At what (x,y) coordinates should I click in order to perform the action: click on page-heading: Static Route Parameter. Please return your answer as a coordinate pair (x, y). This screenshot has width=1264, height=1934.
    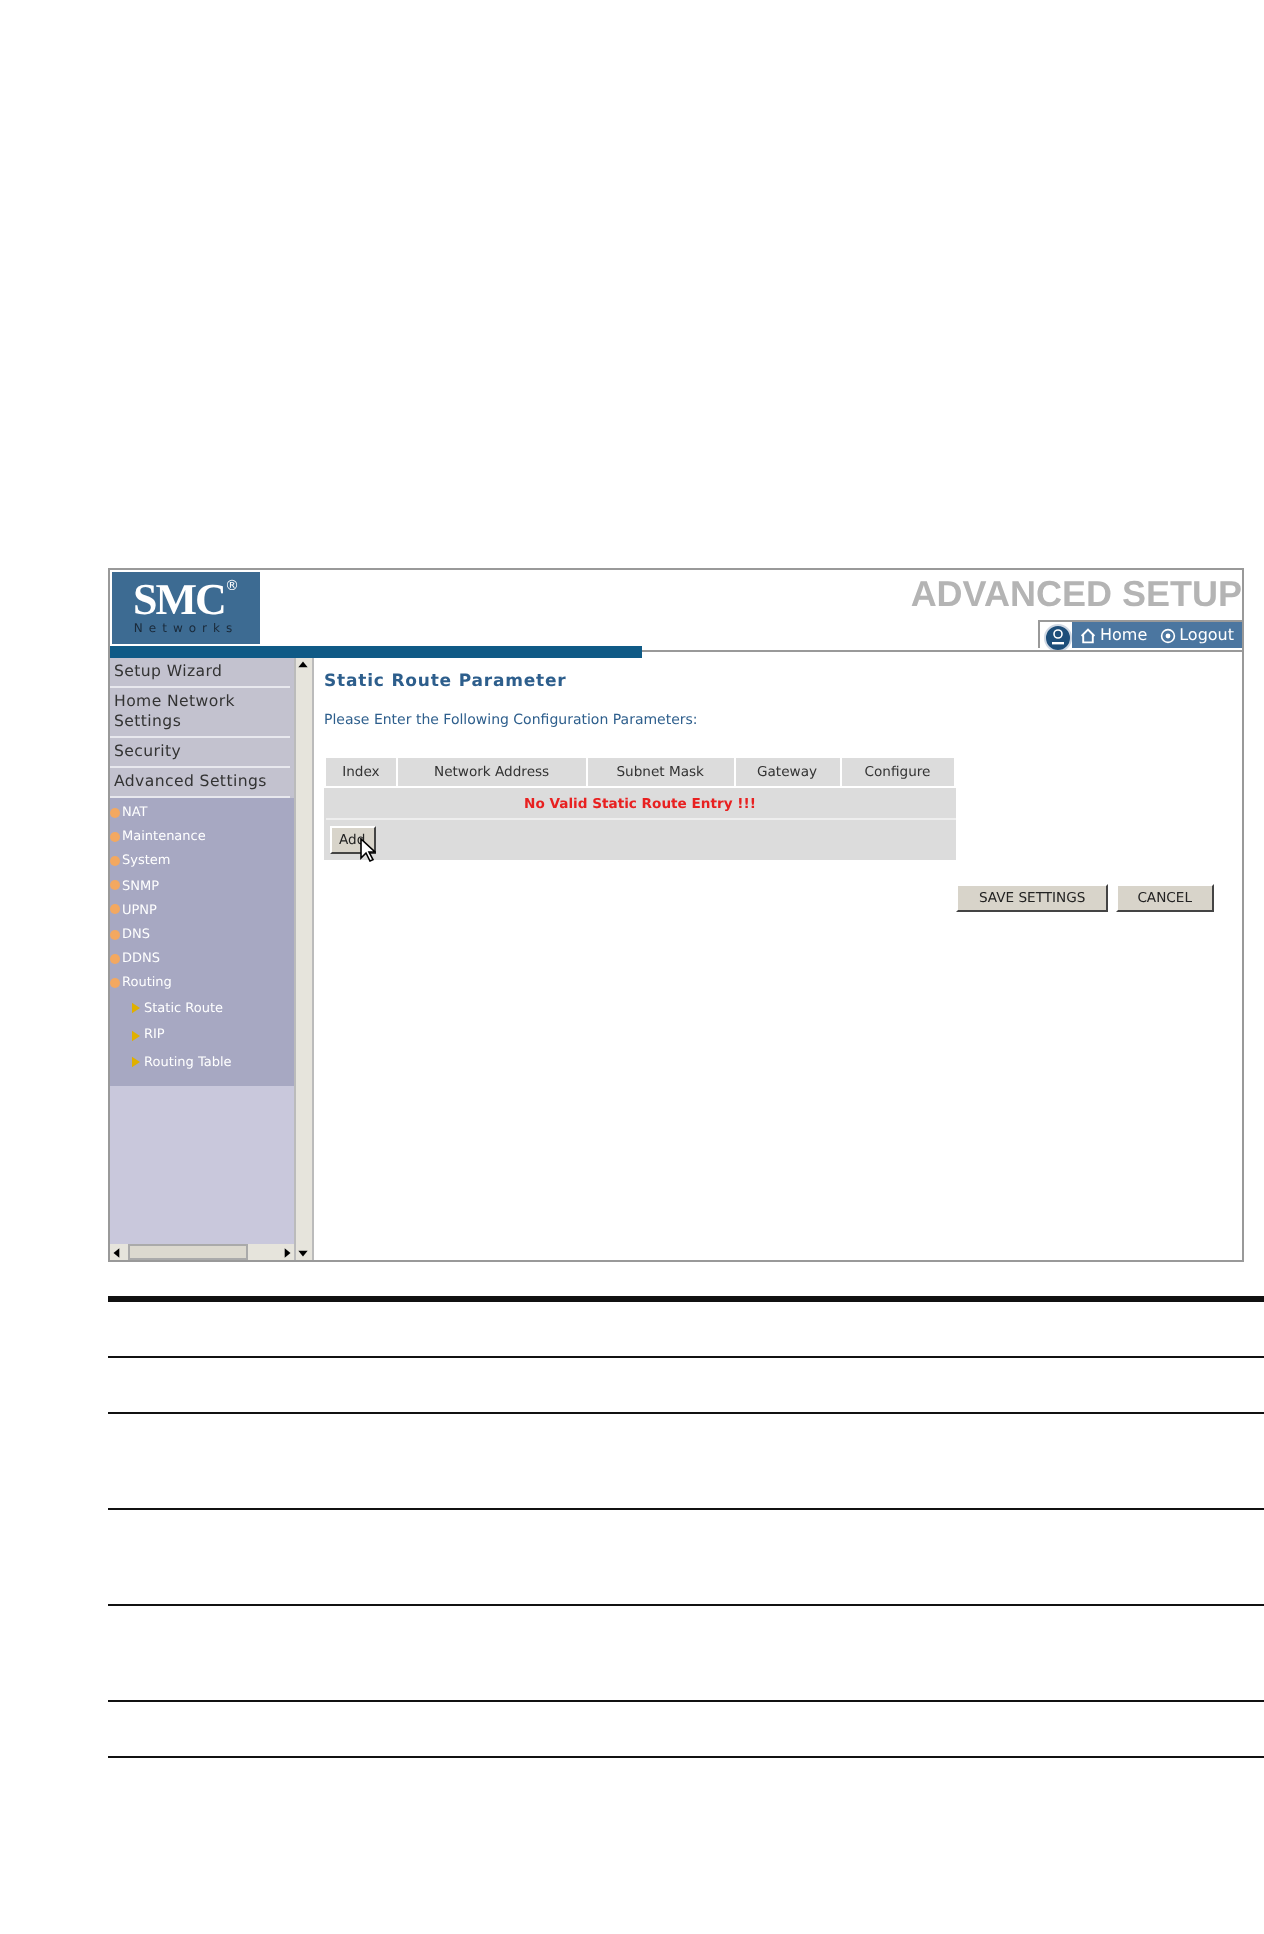
    Looking at the image, I should click on (446, 682).